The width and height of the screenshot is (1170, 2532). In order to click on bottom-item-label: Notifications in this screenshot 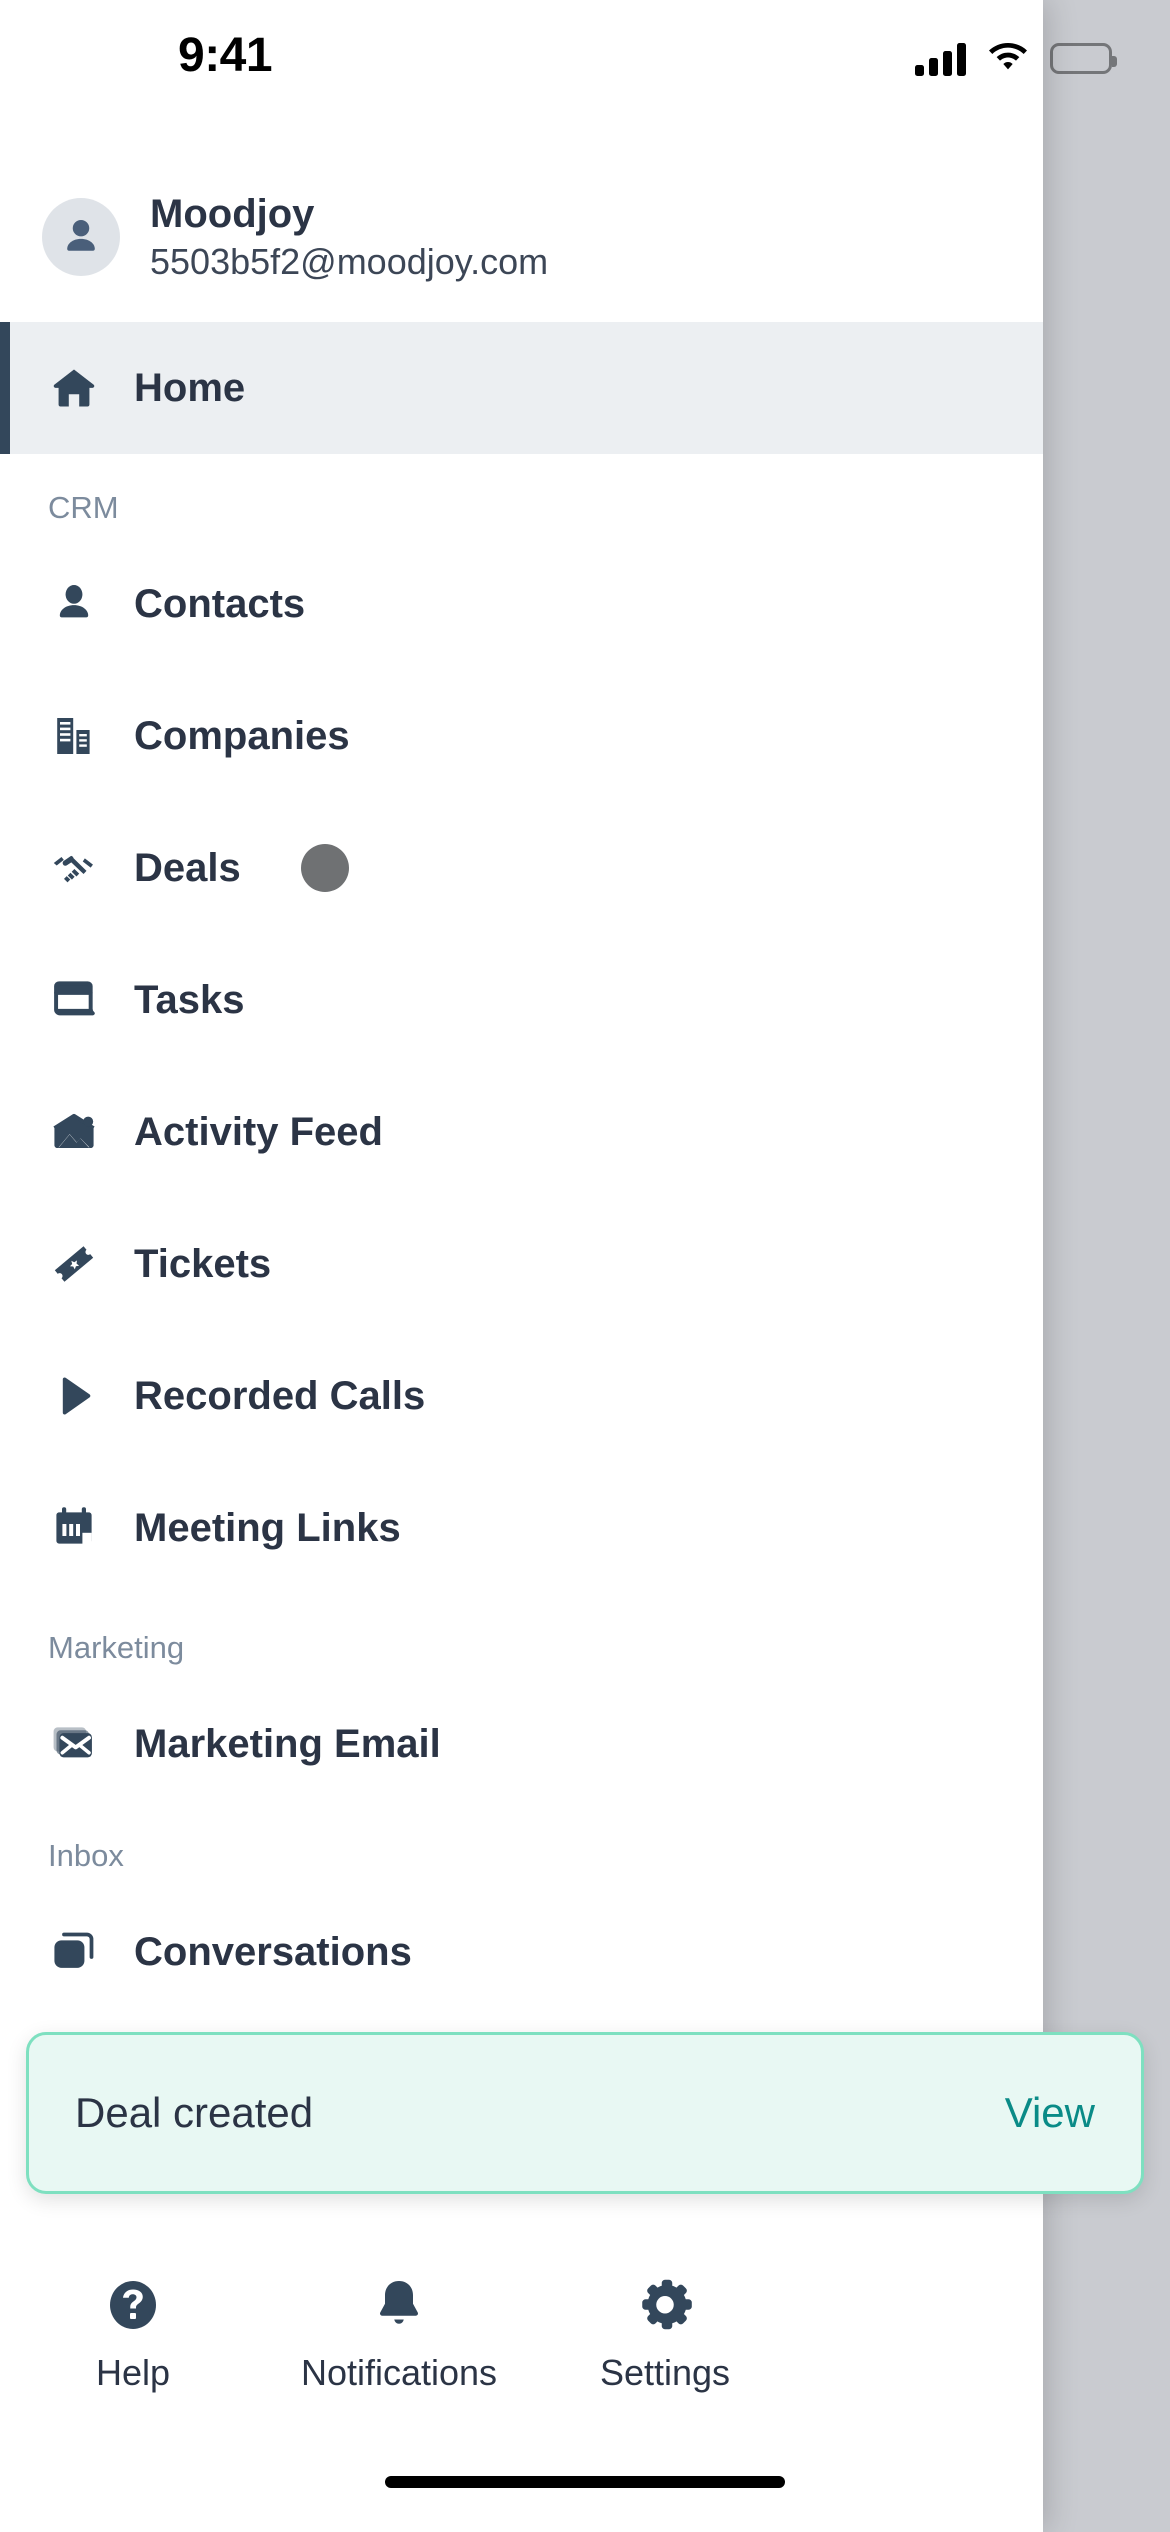, I will do `click(399, 2372)`.